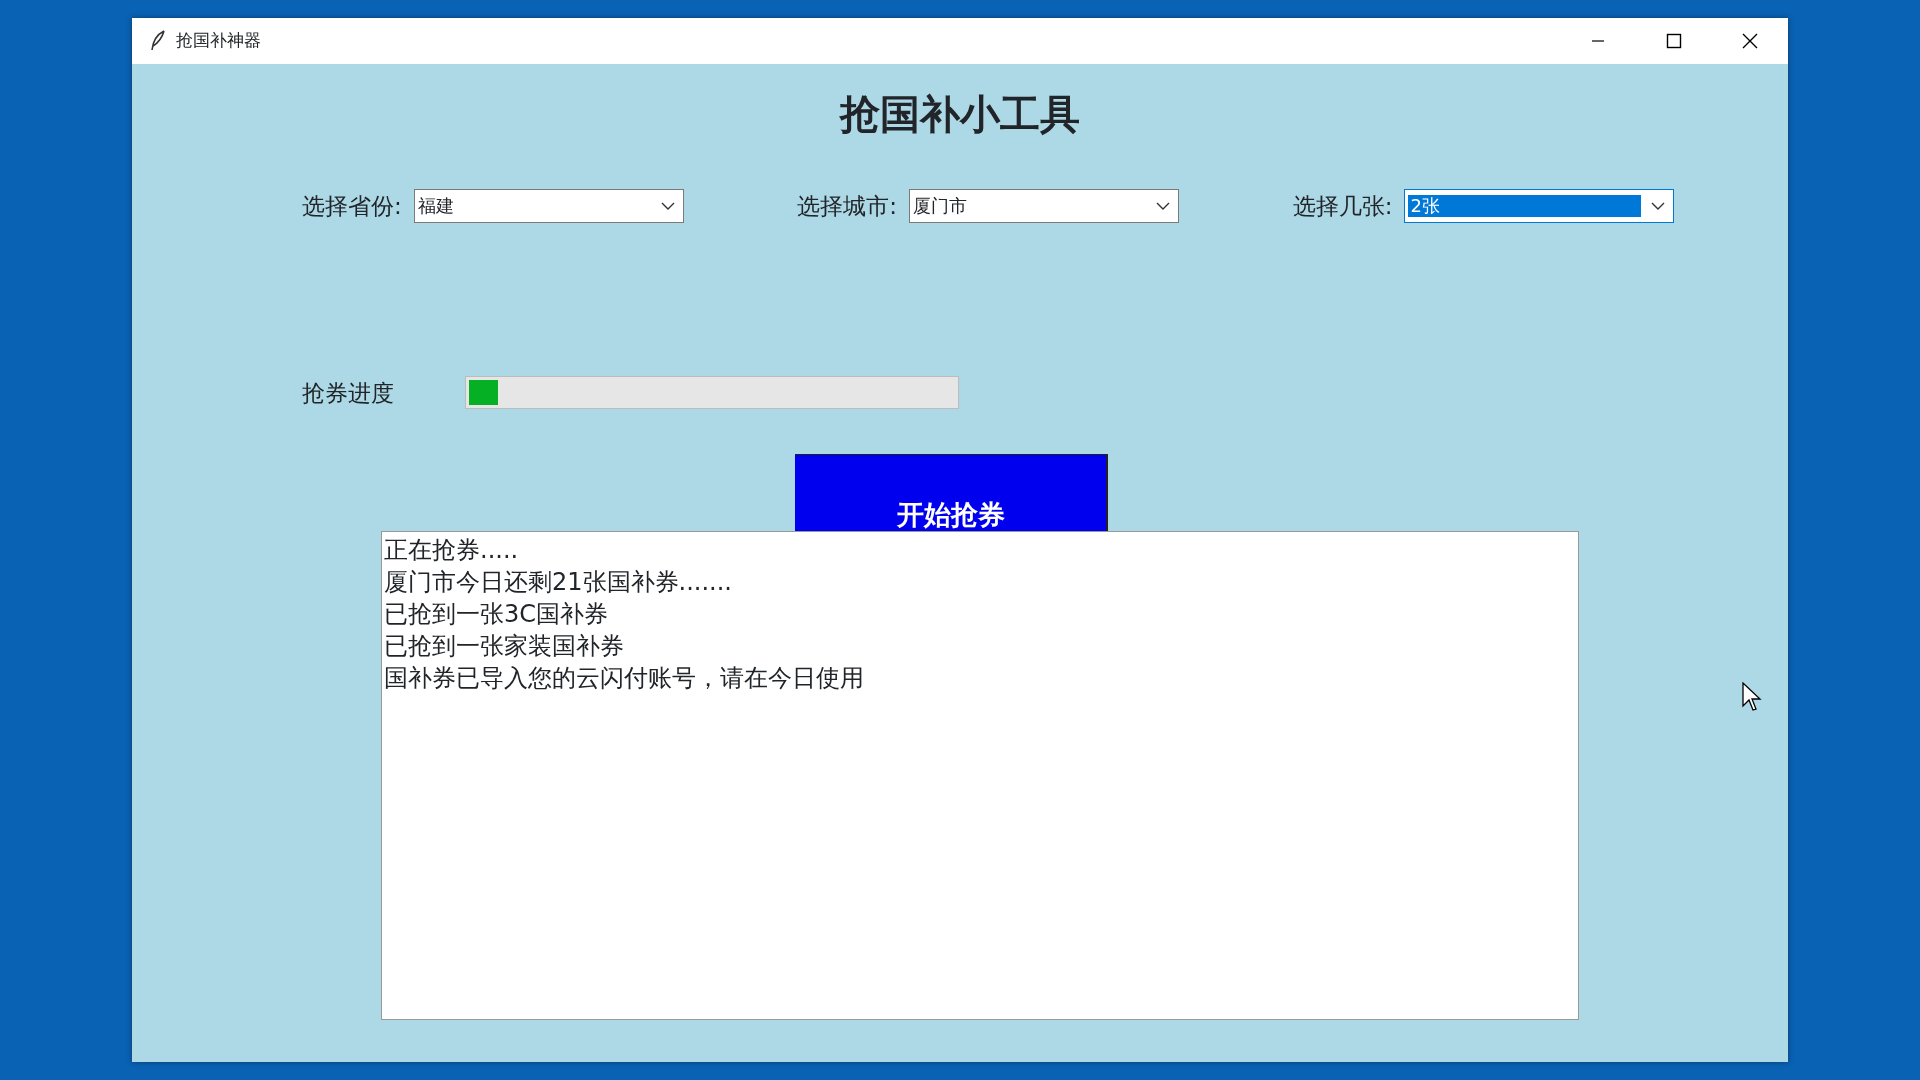  Describe the element at coordinates (504, 646) in the screenshot. I see `log-line: 已抢到一张家装国补券` at that location.